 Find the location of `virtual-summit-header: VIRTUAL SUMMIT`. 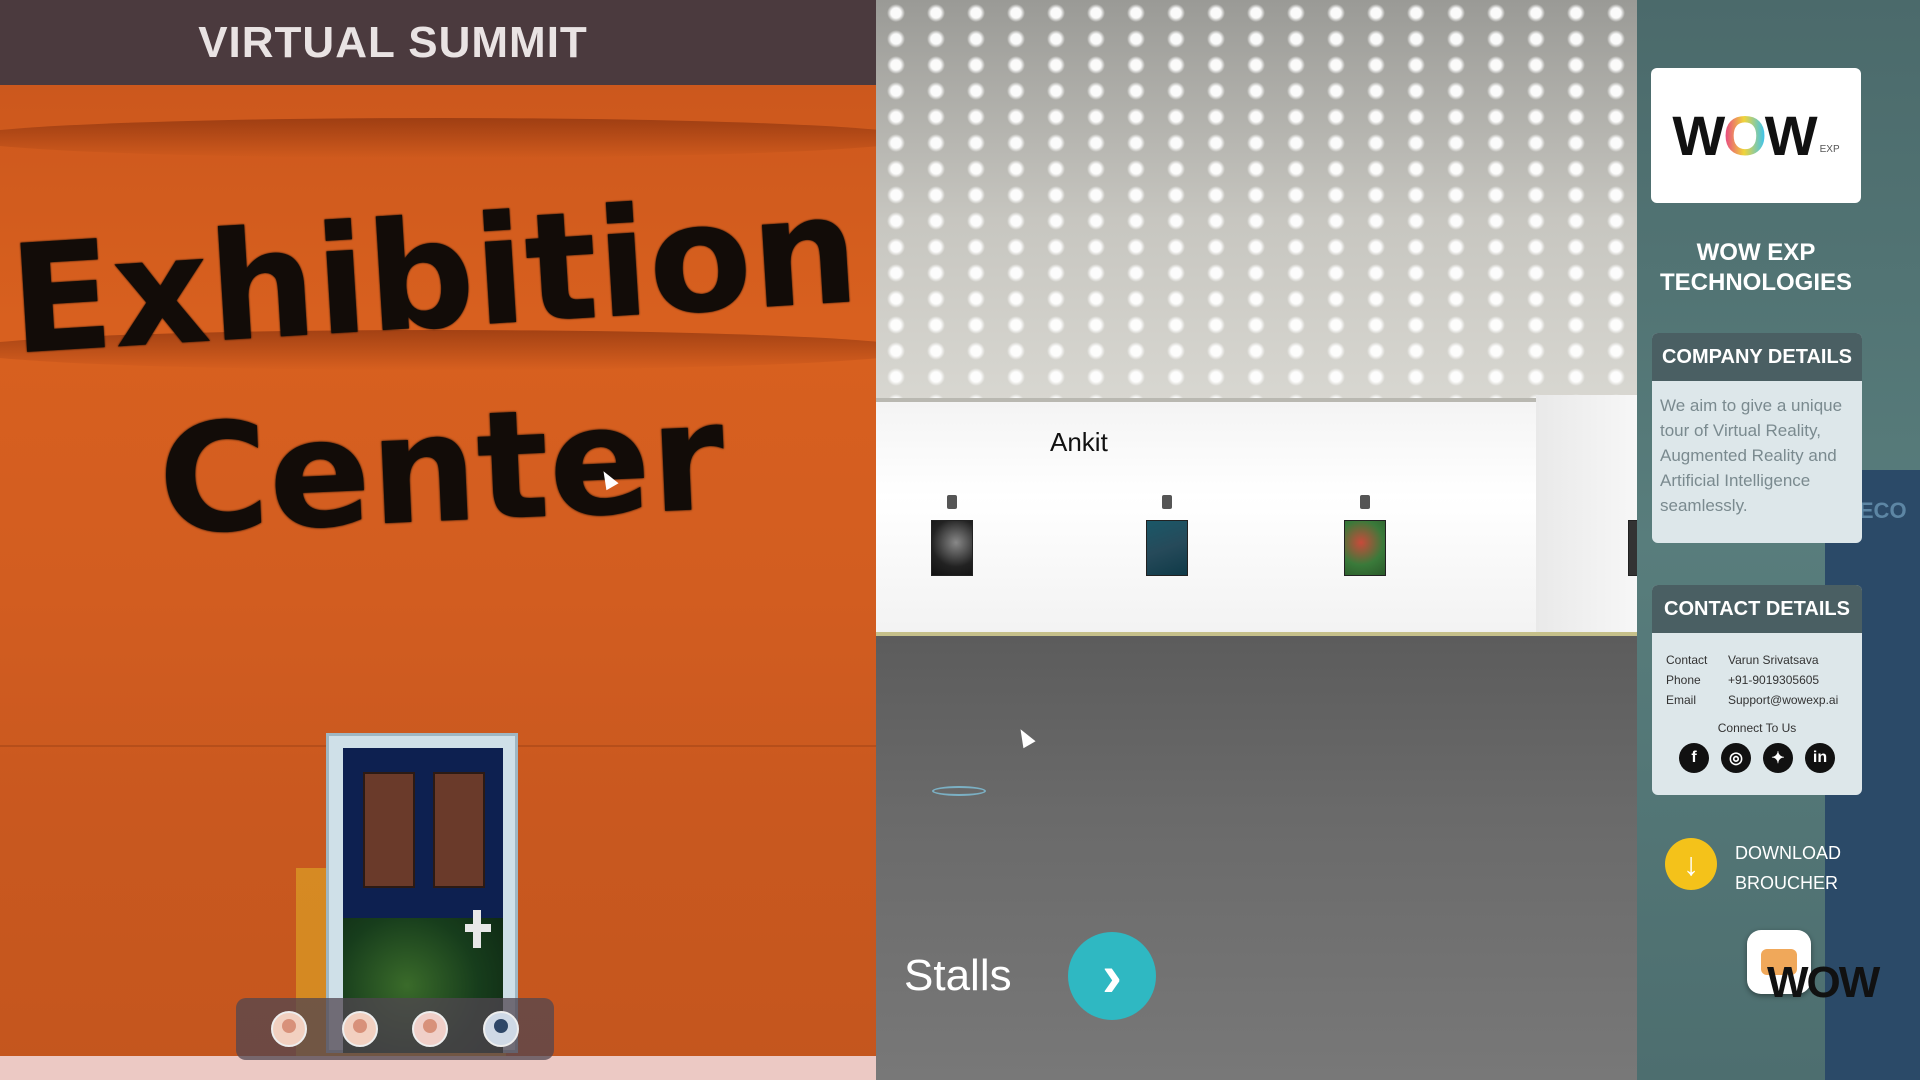

virtual-summit-header: VIRTUAL SUMMIT is located at coordinates (438, 42).